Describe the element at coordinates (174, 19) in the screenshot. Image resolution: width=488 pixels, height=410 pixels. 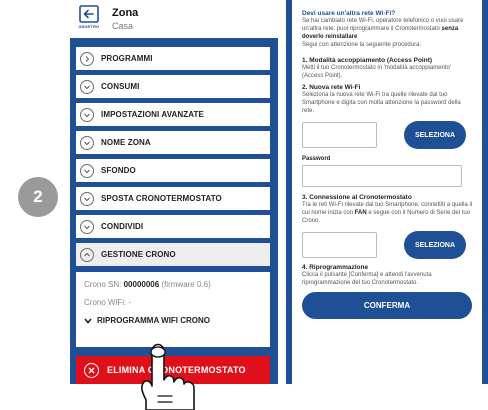
I see `screen-header: INDIETRO Zona Casa` at that location.